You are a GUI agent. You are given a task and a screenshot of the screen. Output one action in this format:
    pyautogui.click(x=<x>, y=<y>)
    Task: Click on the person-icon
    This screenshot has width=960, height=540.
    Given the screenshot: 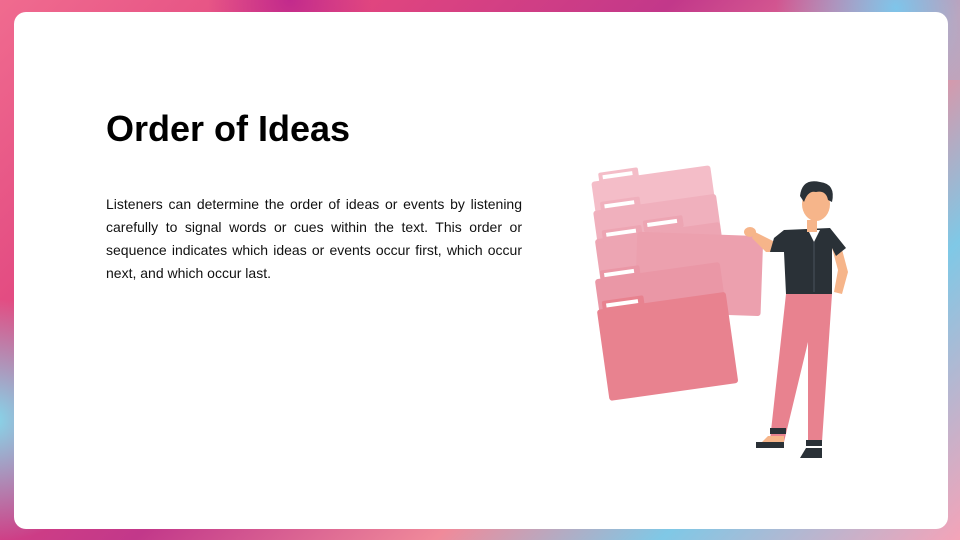 What is the action you would take?
    pyautogui.click(x=796, y=319)
    